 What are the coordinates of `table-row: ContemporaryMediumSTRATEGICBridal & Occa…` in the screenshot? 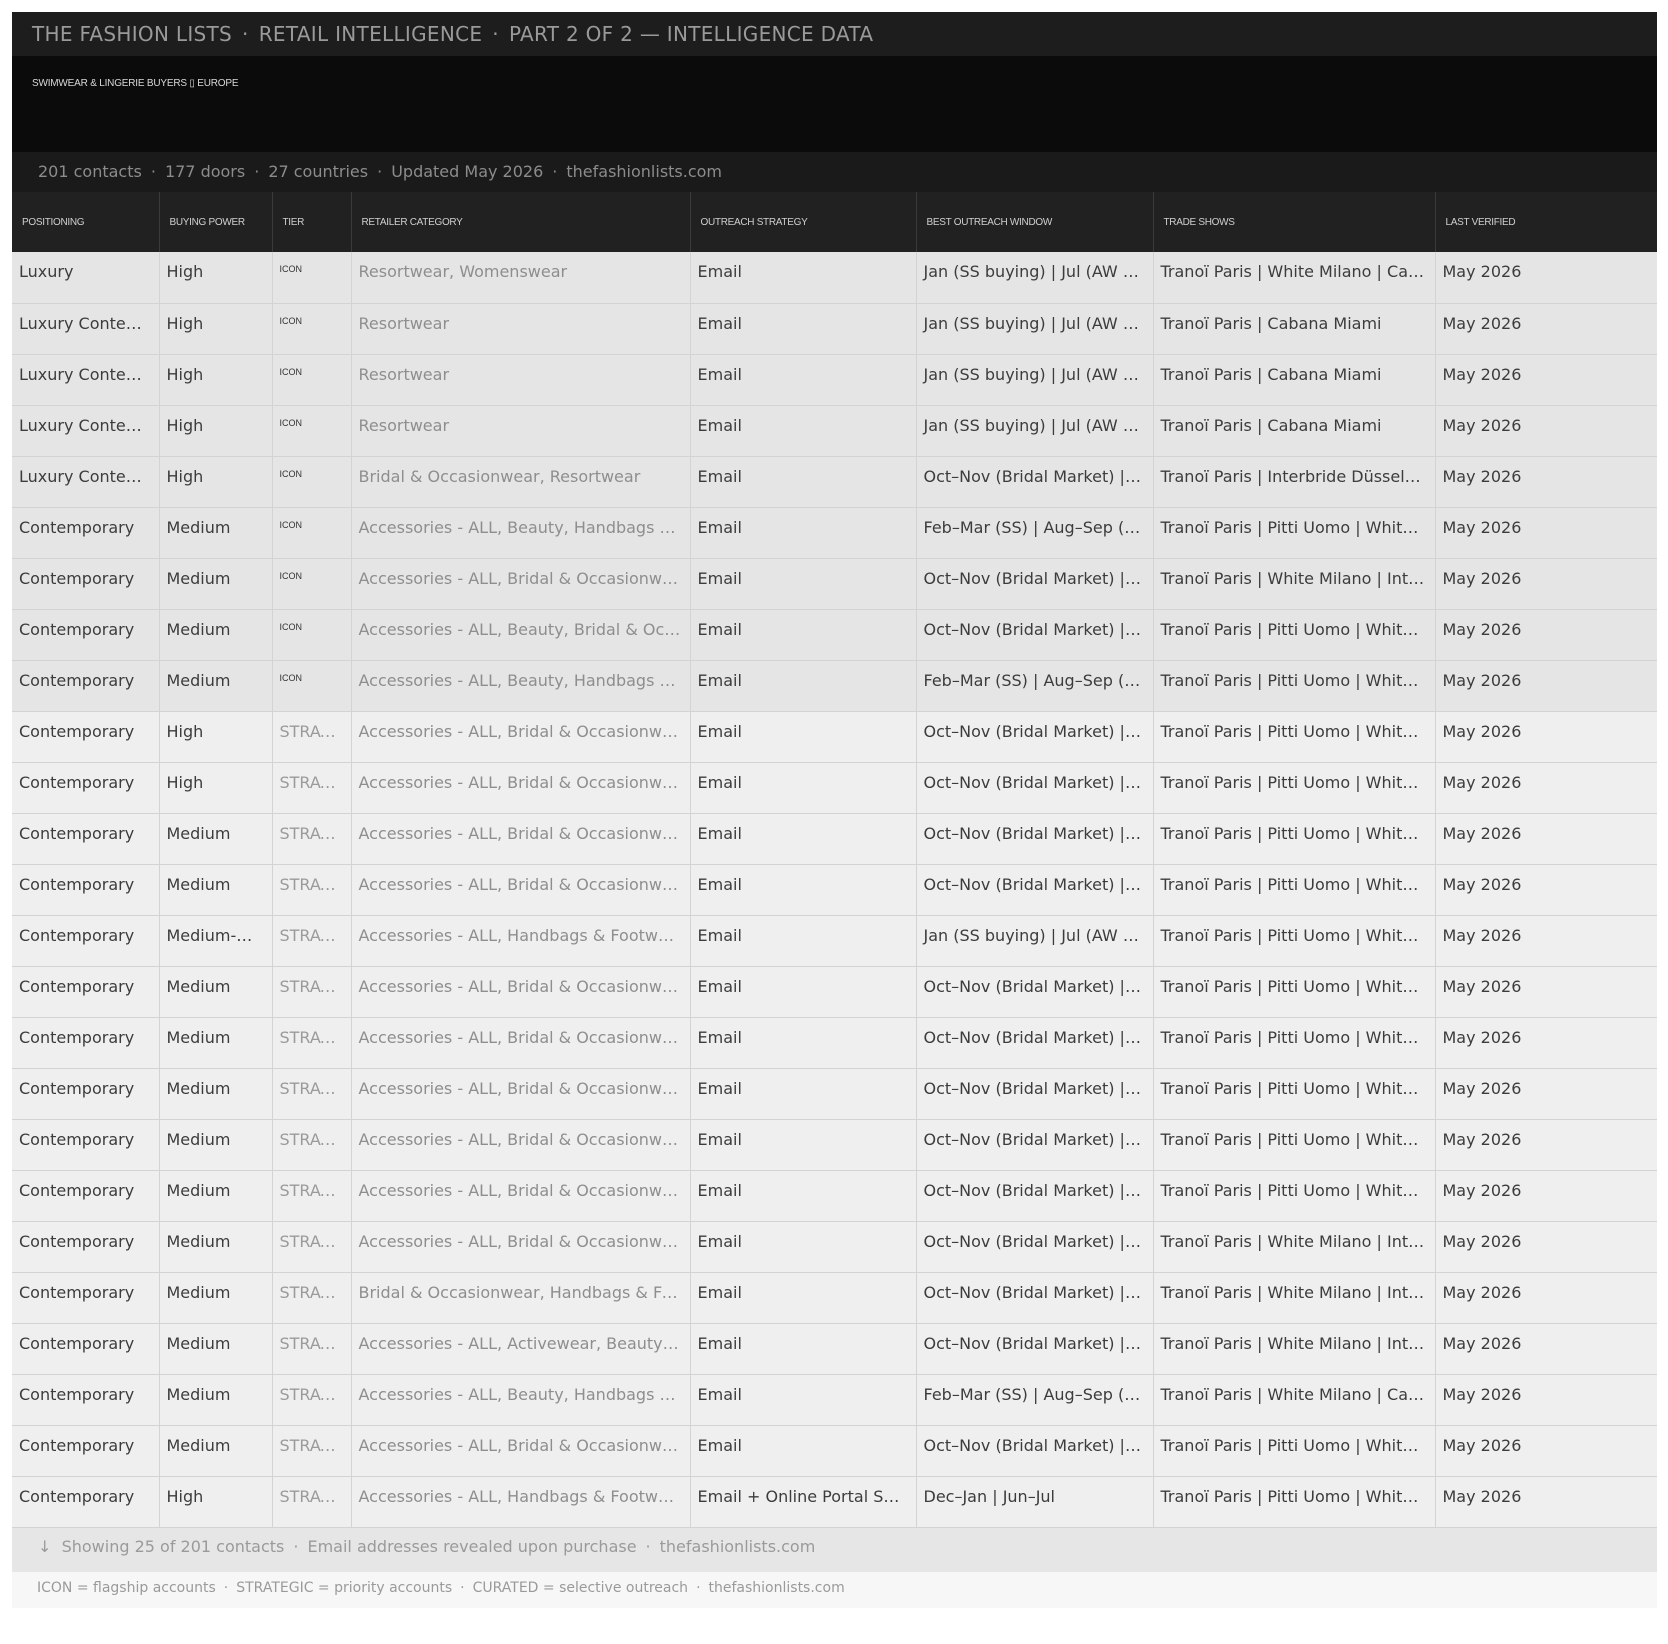 It's located at (834, 1298).